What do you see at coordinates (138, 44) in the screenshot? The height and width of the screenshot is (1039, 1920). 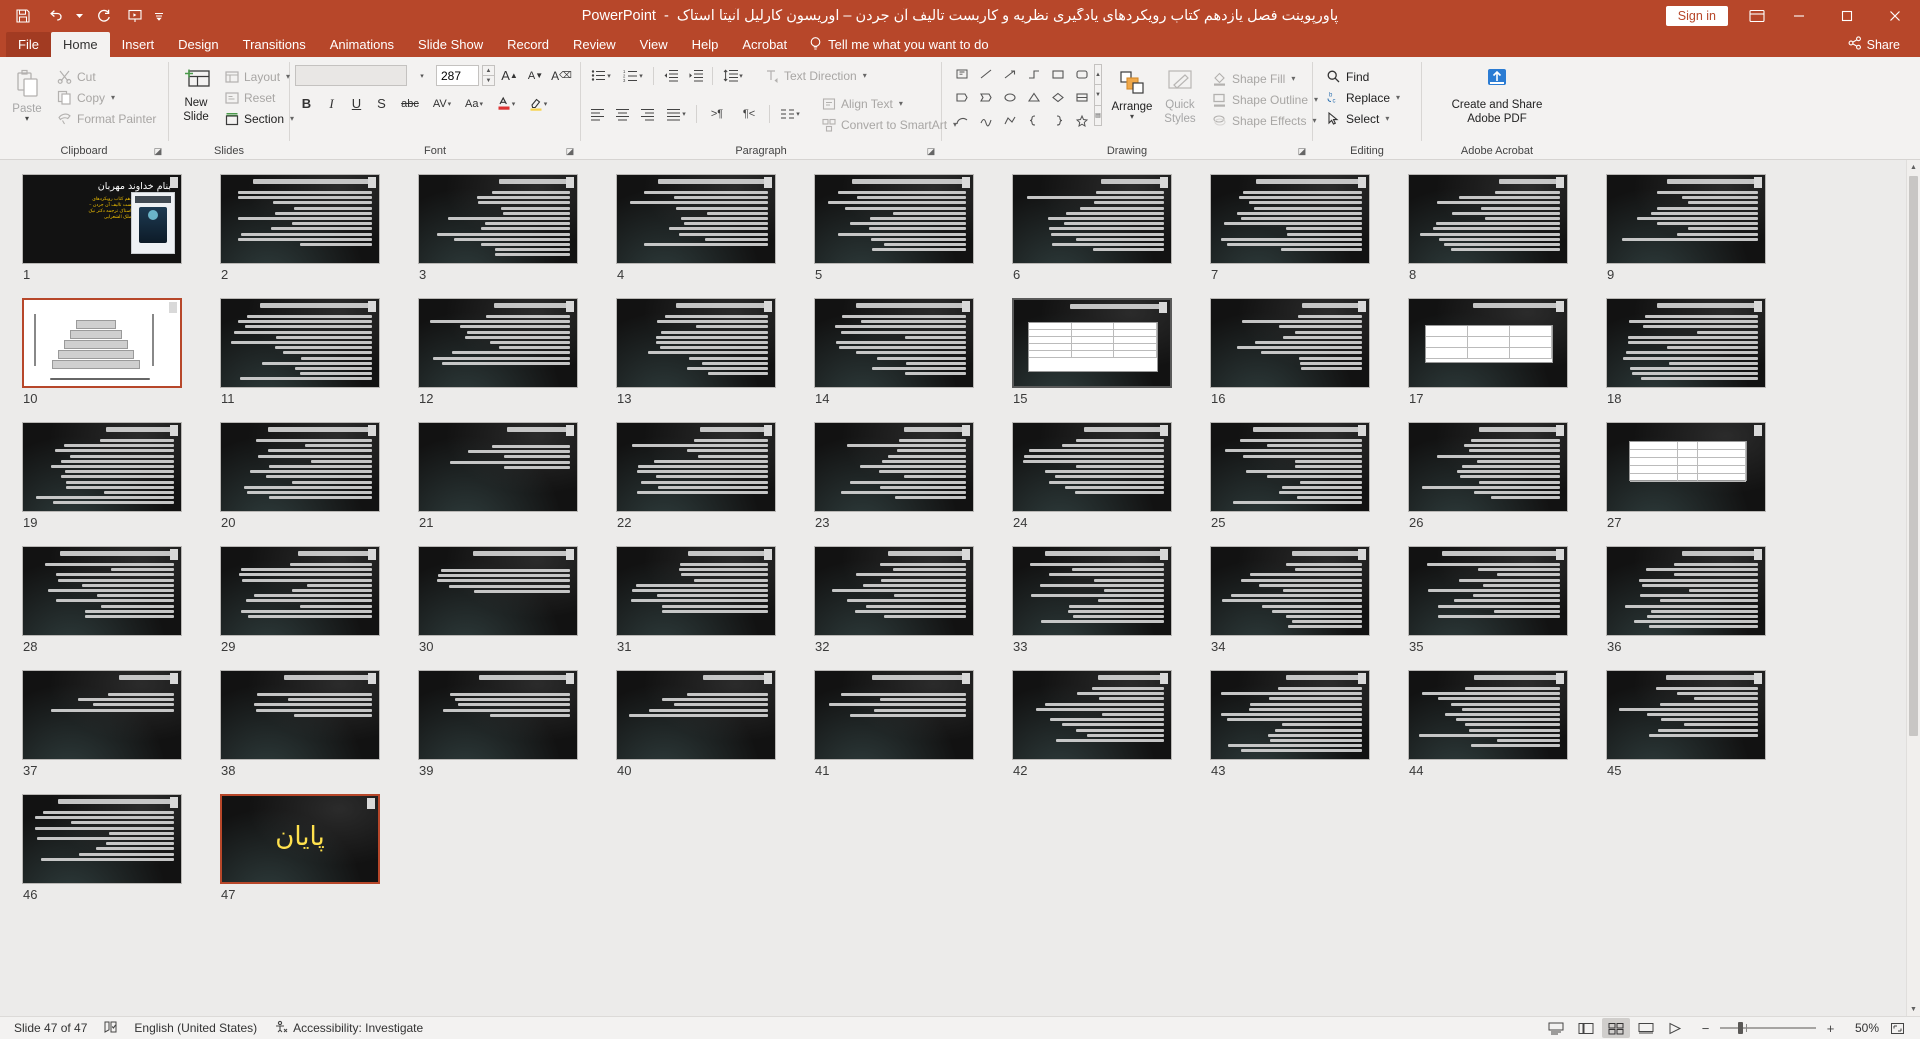 I see `tab-insert: Insert` at bounding box center [138, 44].